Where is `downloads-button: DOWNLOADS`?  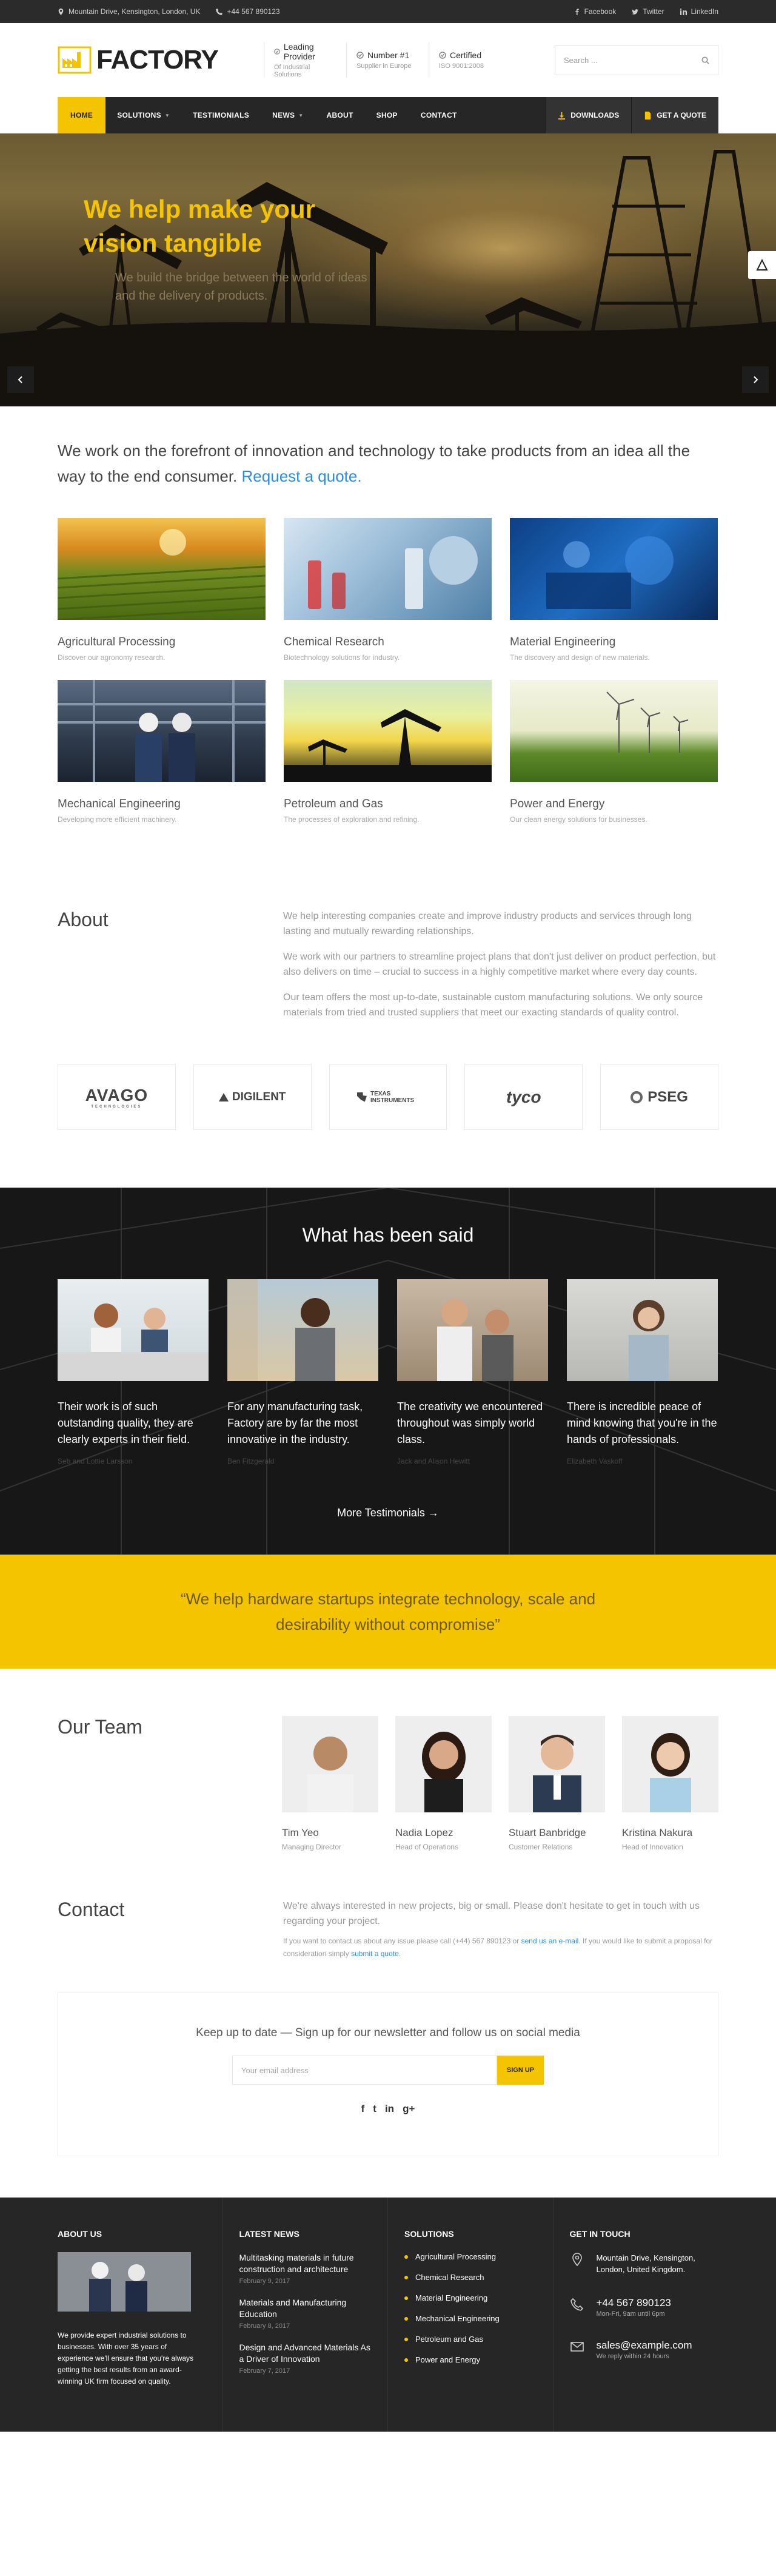
downloads-button: DOWNLOADS is located at coordinates (588, 115).